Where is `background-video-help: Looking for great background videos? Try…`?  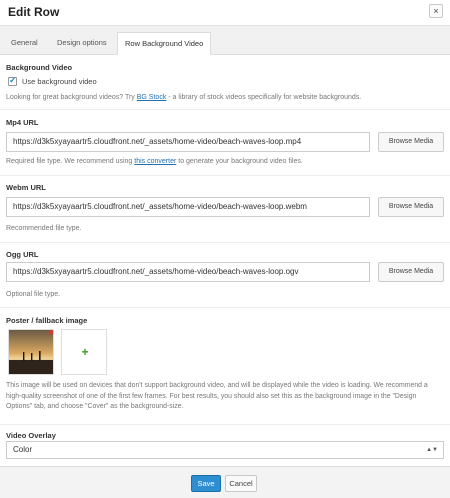 background-video-help: Looking for great background videos? Try… is located at coordinates (183, 97).